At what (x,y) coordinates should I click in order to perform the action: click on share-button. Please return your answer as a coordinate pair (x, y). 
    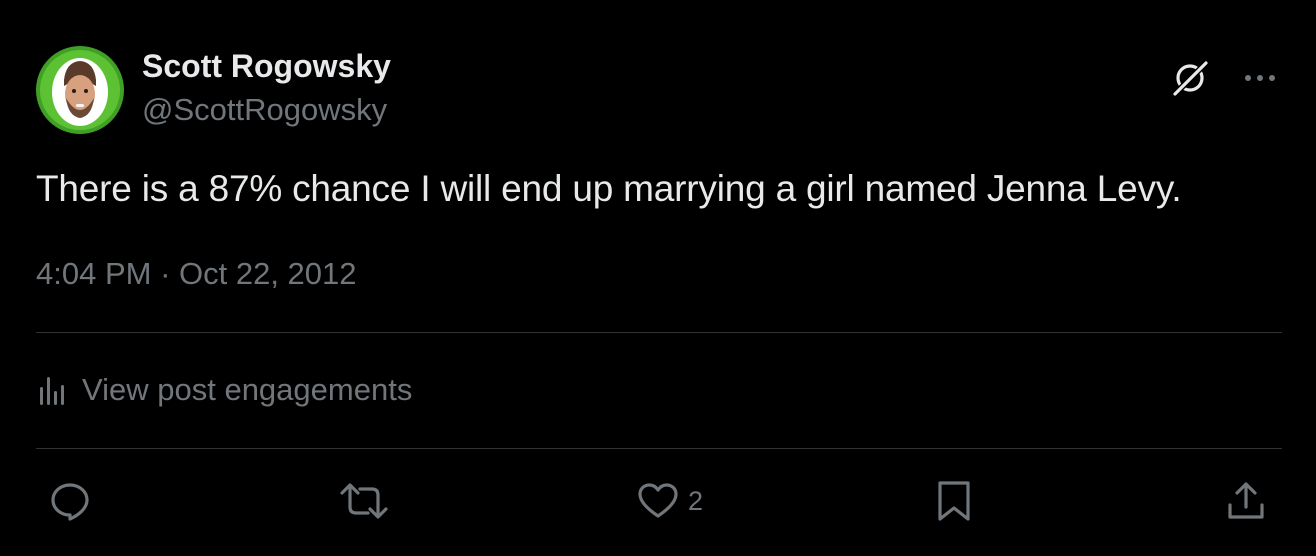
    Looking at the image, I should click on (1246, 501).